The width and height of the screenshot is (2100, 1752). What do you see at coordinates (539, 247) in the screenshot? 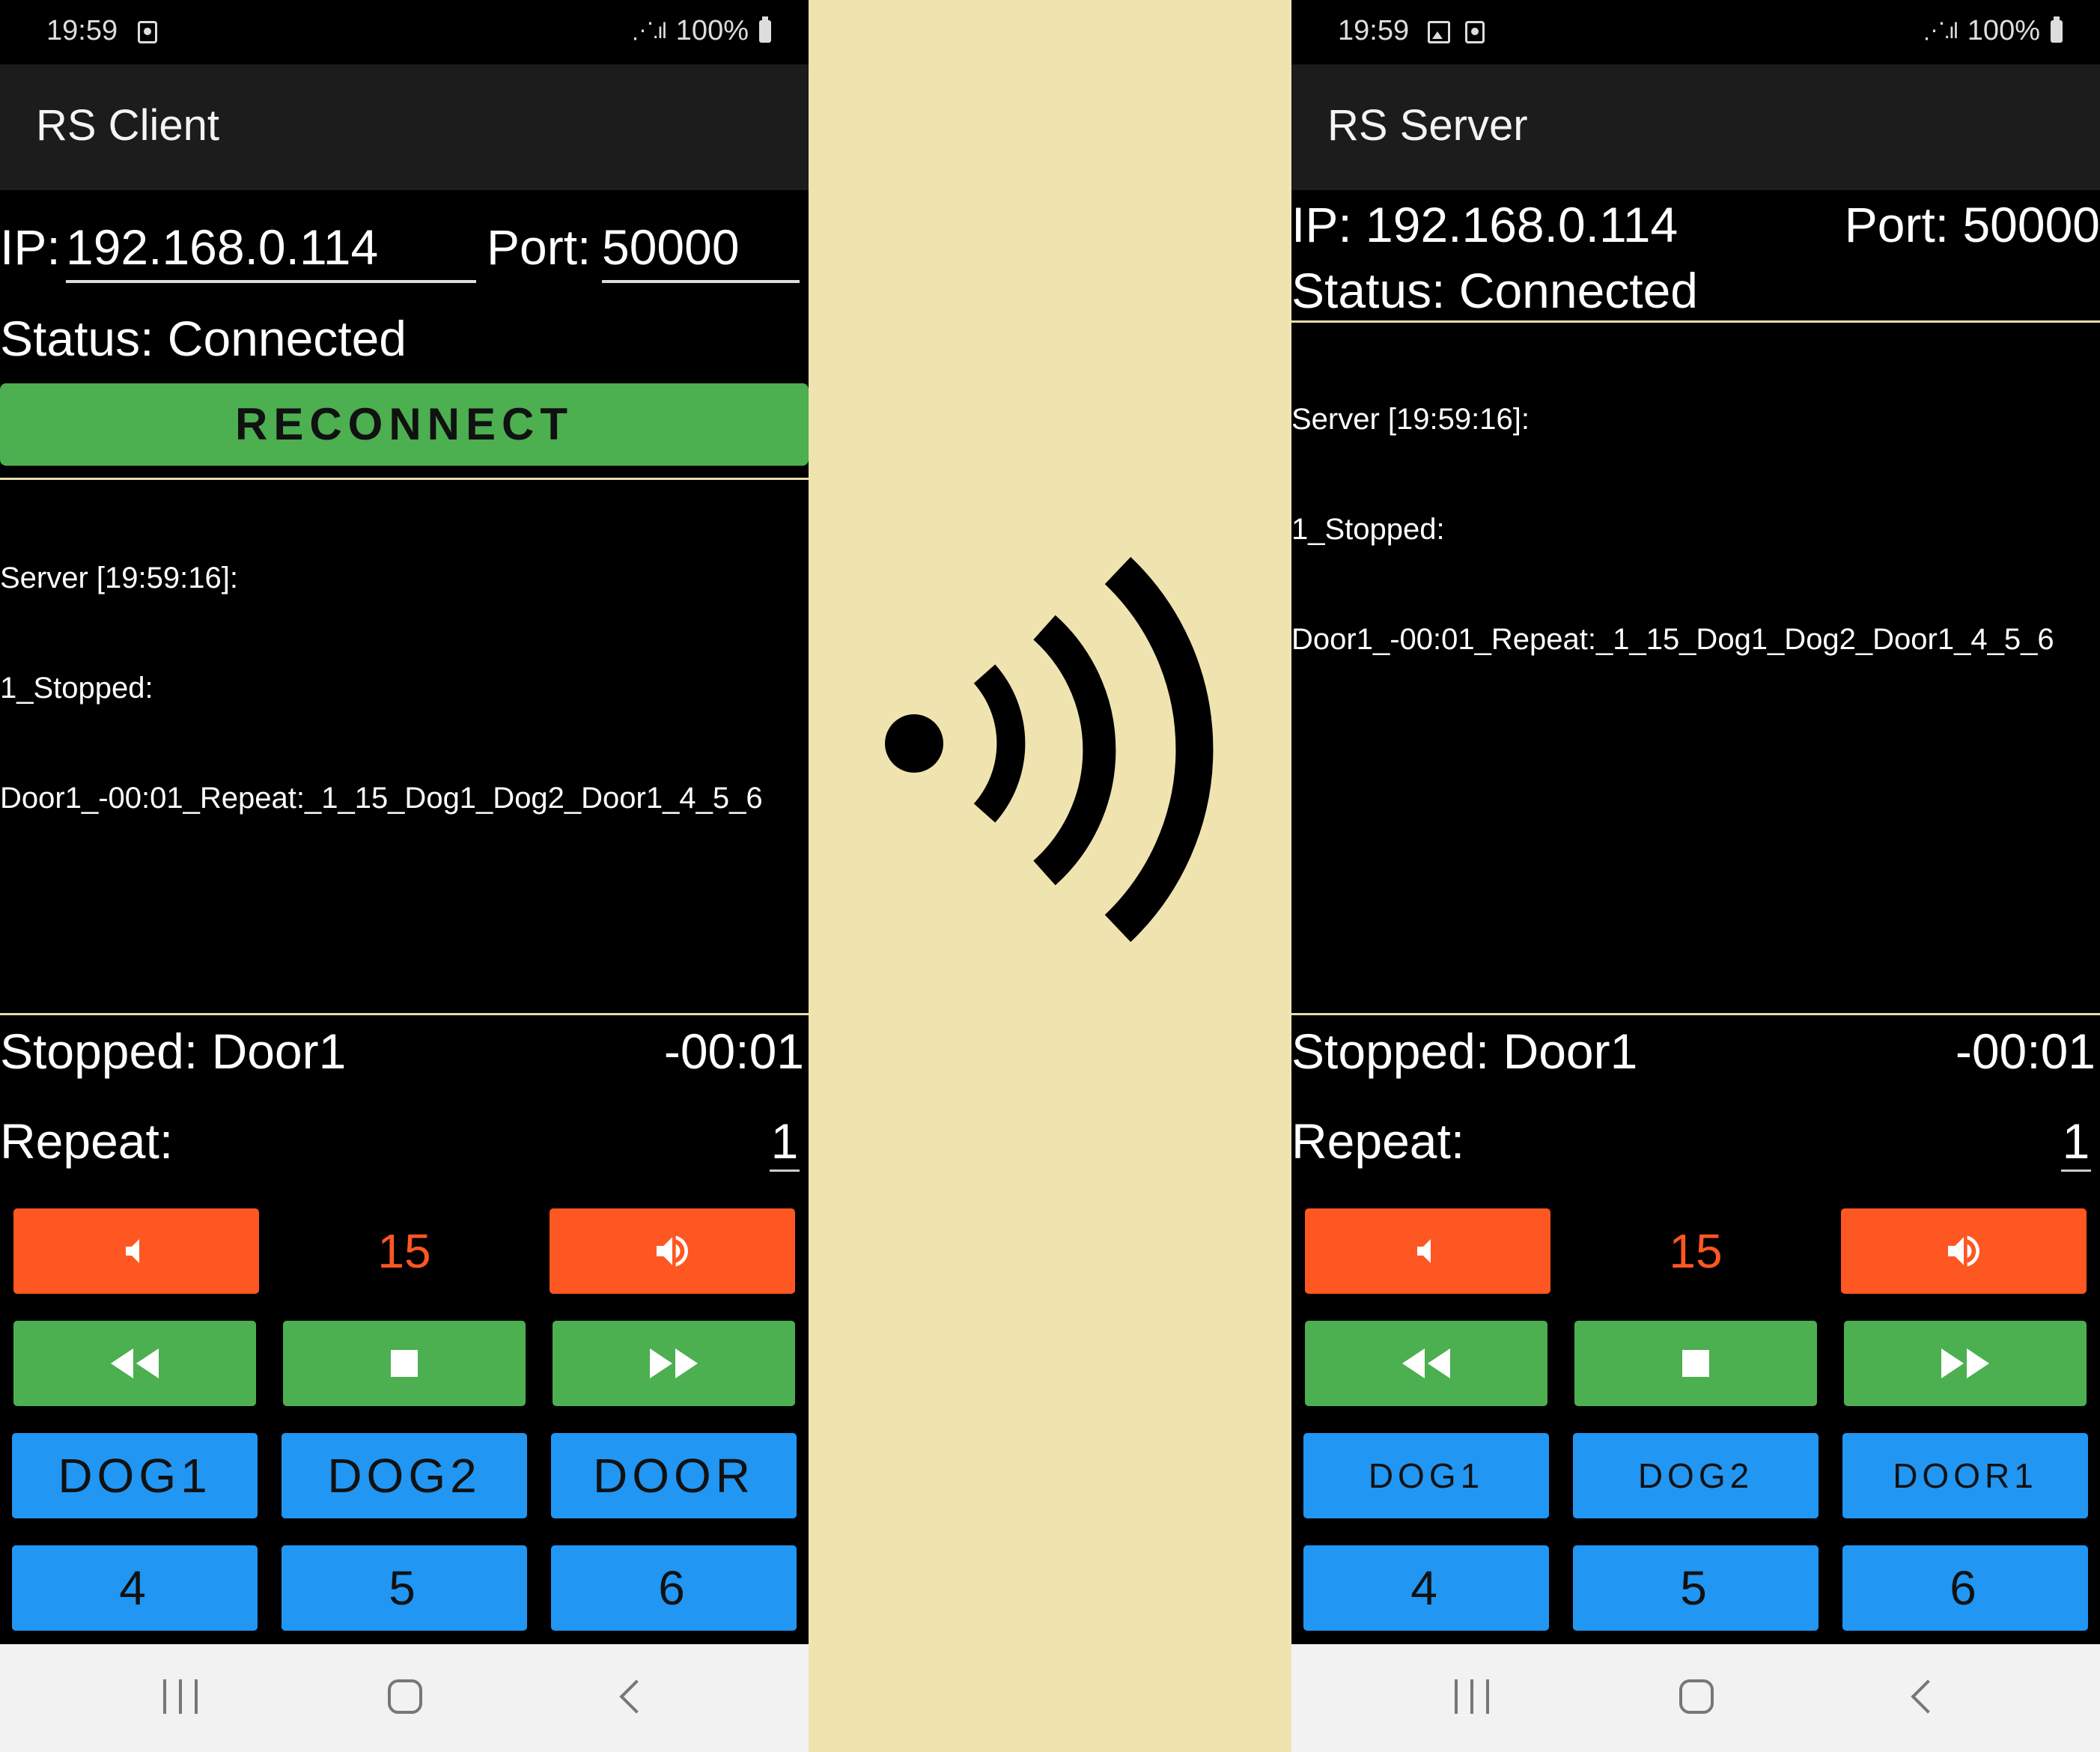
I see `port-label: Port:` at bounding box center [539, 247].